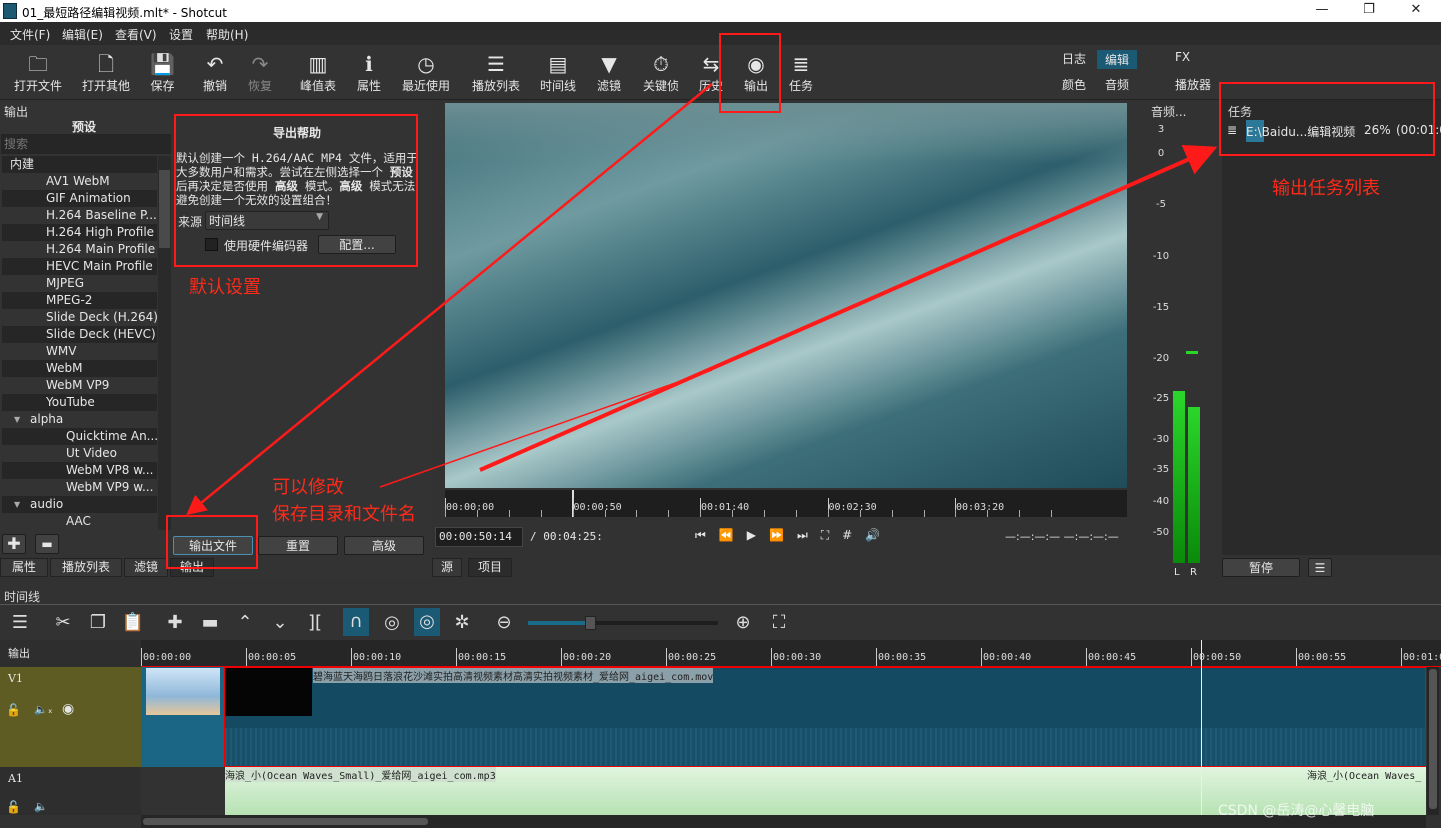 The image size is (1441, 828). Describe the element at coordinates (1296, 811) in the screenshot. I see `watermark: CSDN @岳涛@心馨电脑` at that location.